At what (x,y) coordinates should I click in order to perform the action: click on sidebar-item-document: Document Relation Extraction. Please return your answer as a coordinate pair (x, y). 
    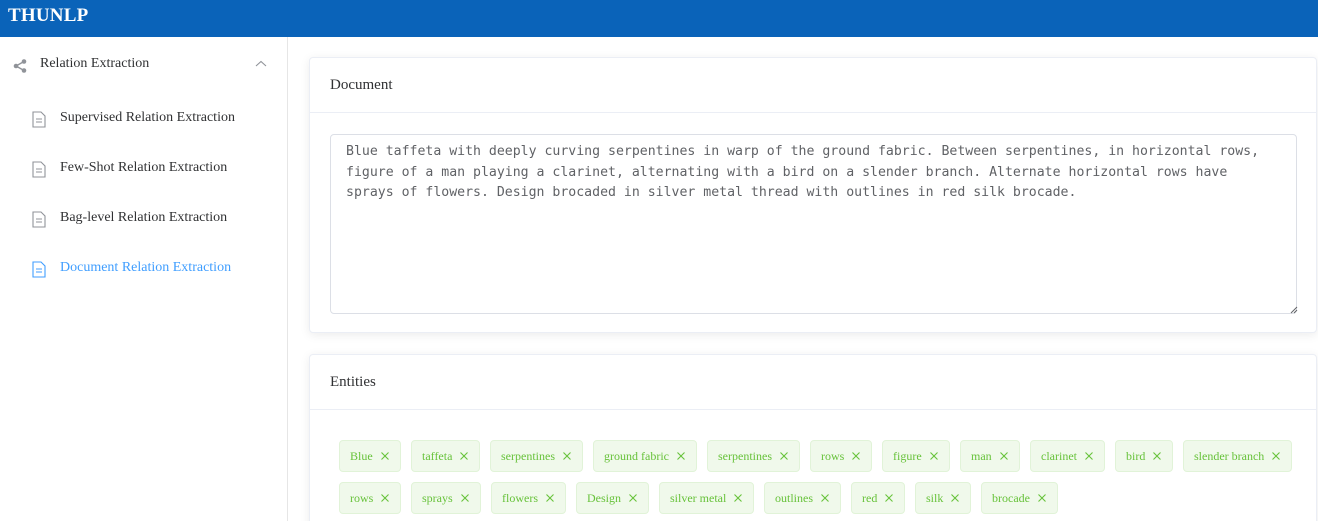
    Looking at the image, I should click on (143, 269).